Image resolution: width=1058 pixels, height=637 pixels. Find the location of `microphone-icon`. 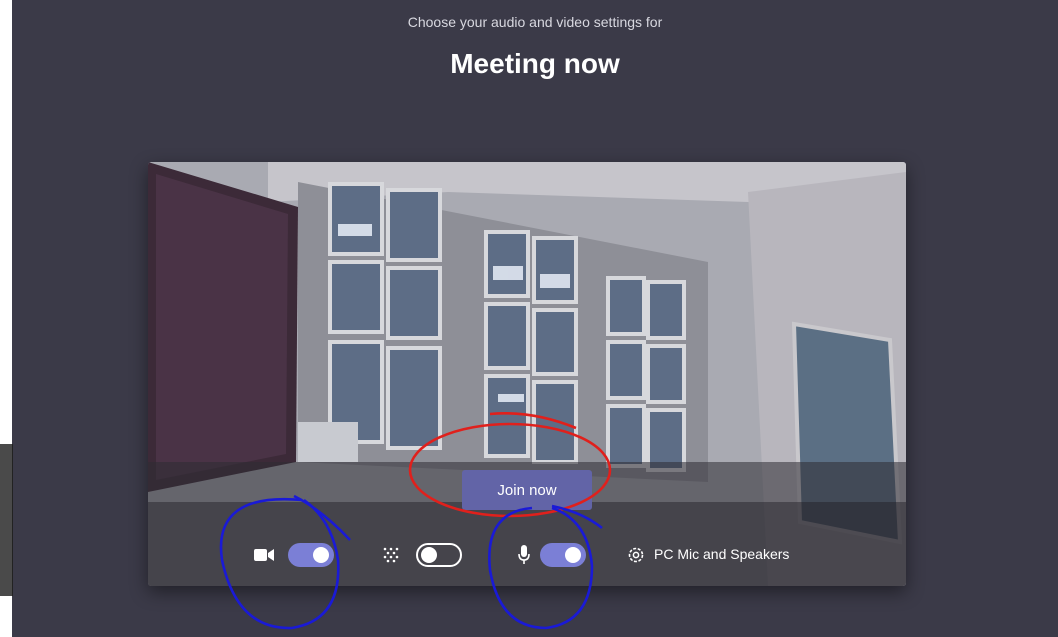

microphone-icon is located at coordinates (524, 554).